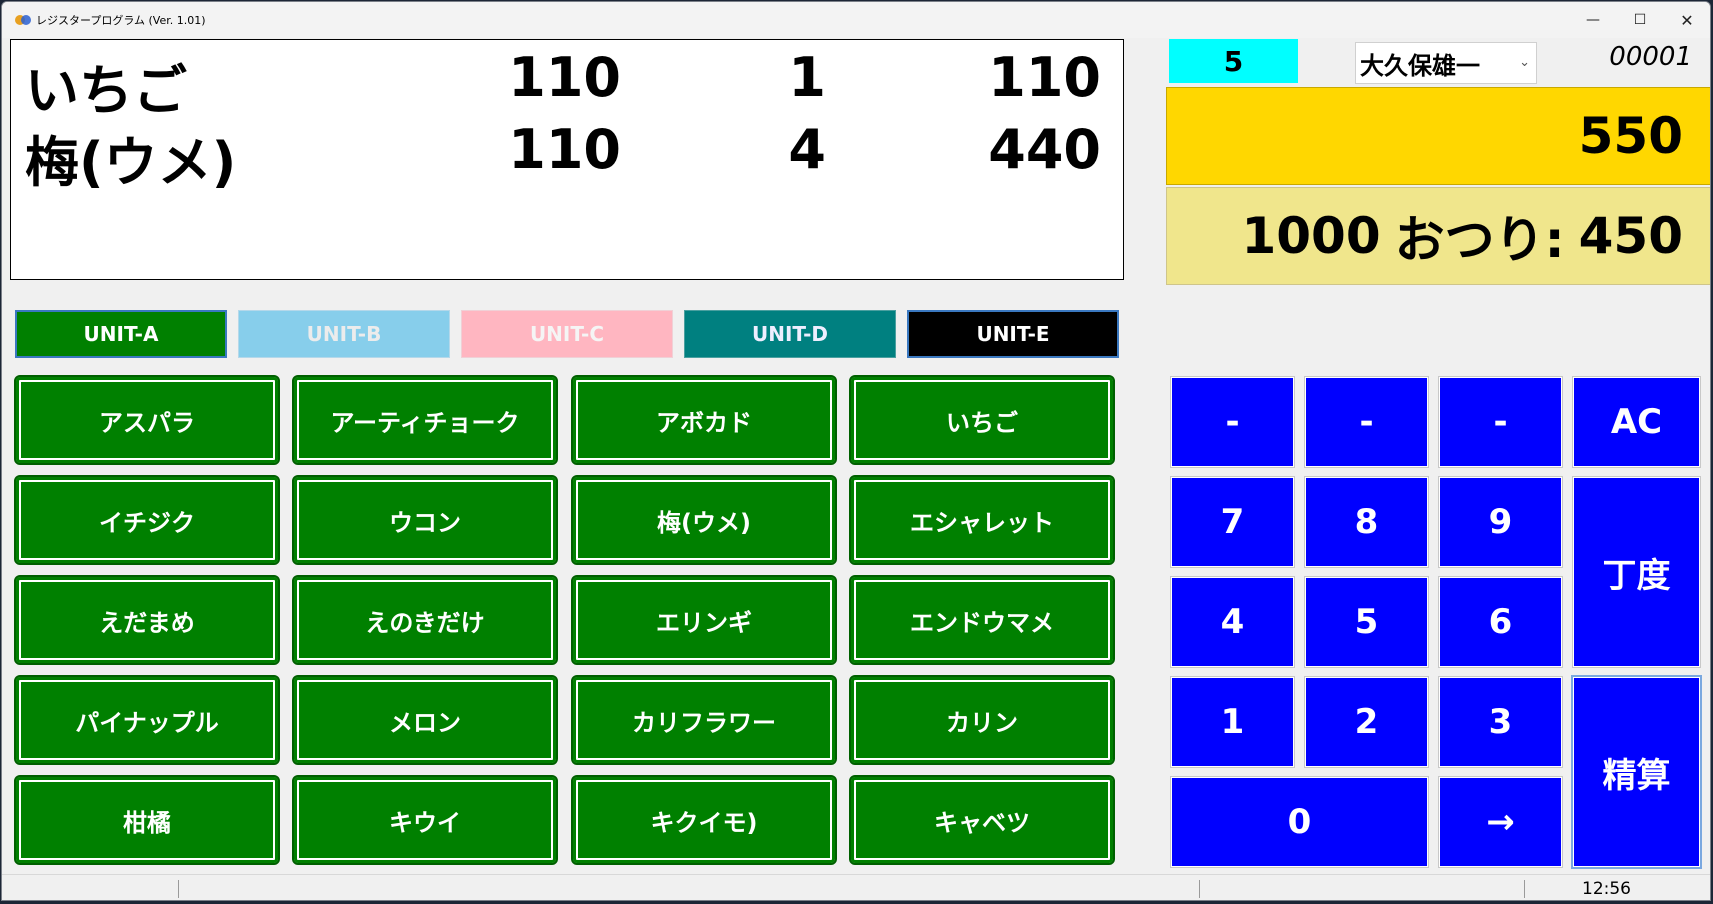  Describe the element at coordinates (1366, 422) in the screenshot. I see `dash-key-2: -` at that location.